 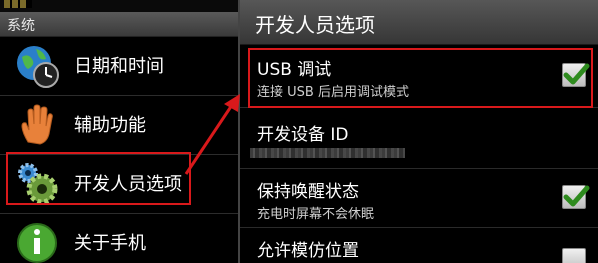 I want to click on checkmark-icon, so click(x=576, y=196).